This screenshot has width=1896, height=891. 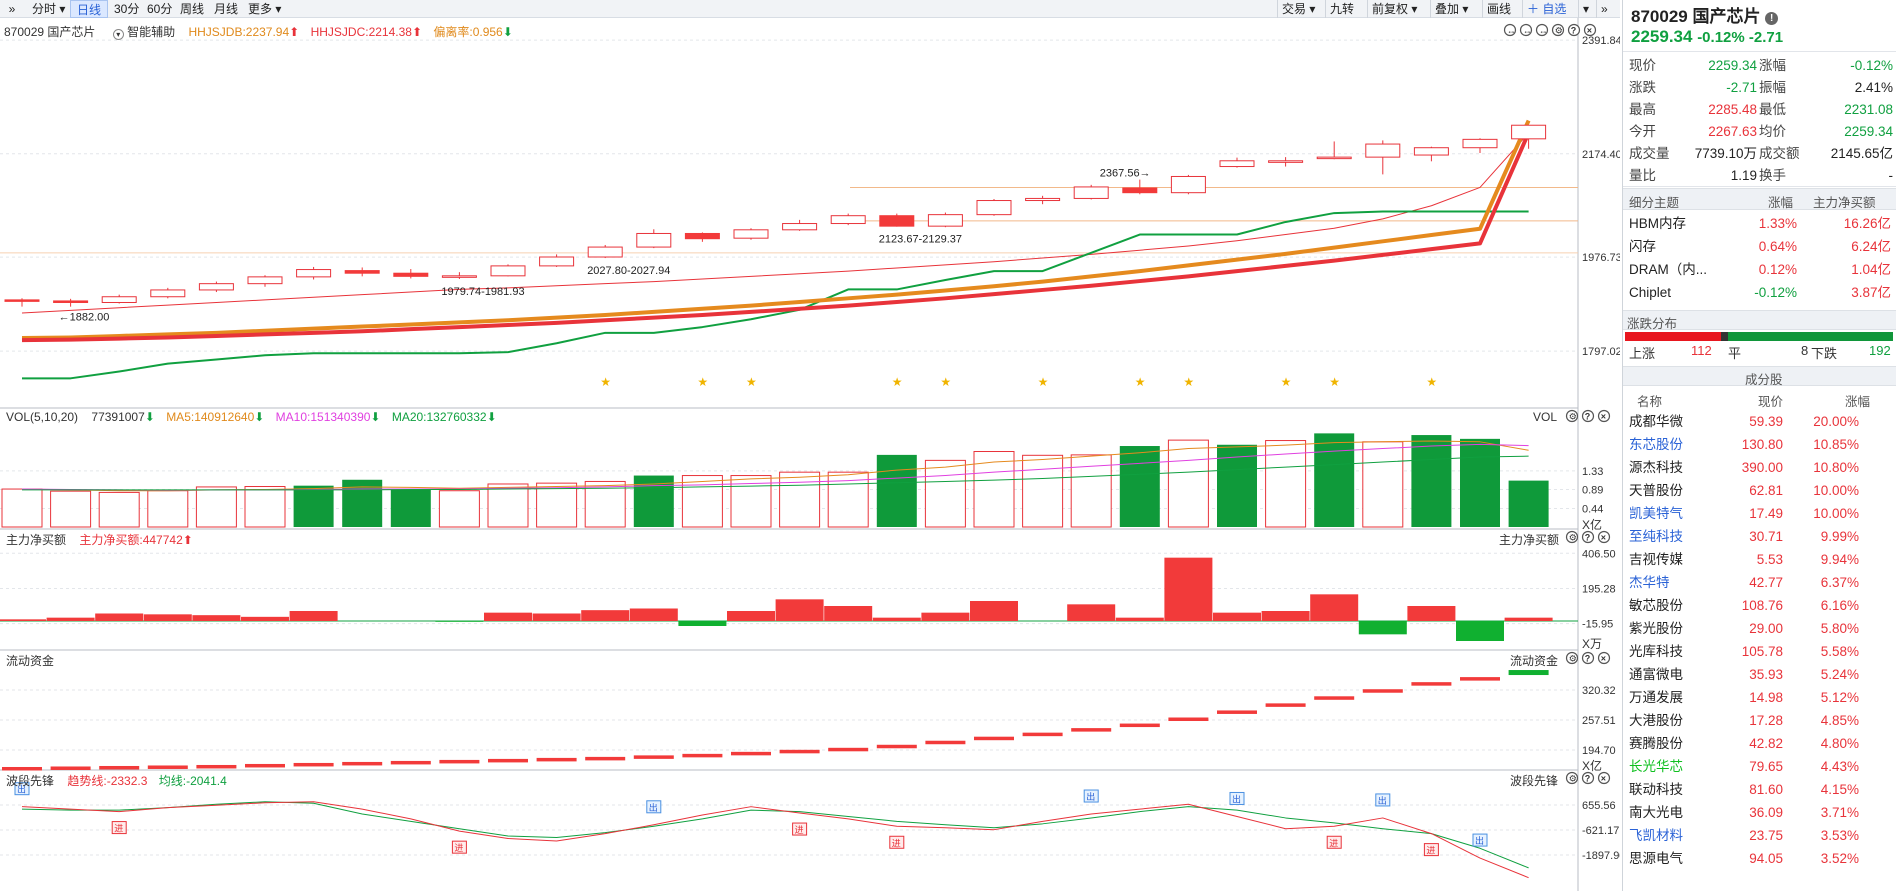 What do you see at coordinates (1585, 9) in the screenshot?
I see `watchlist-dropdown-icon: ▾` at bounding box center [1585, 9].